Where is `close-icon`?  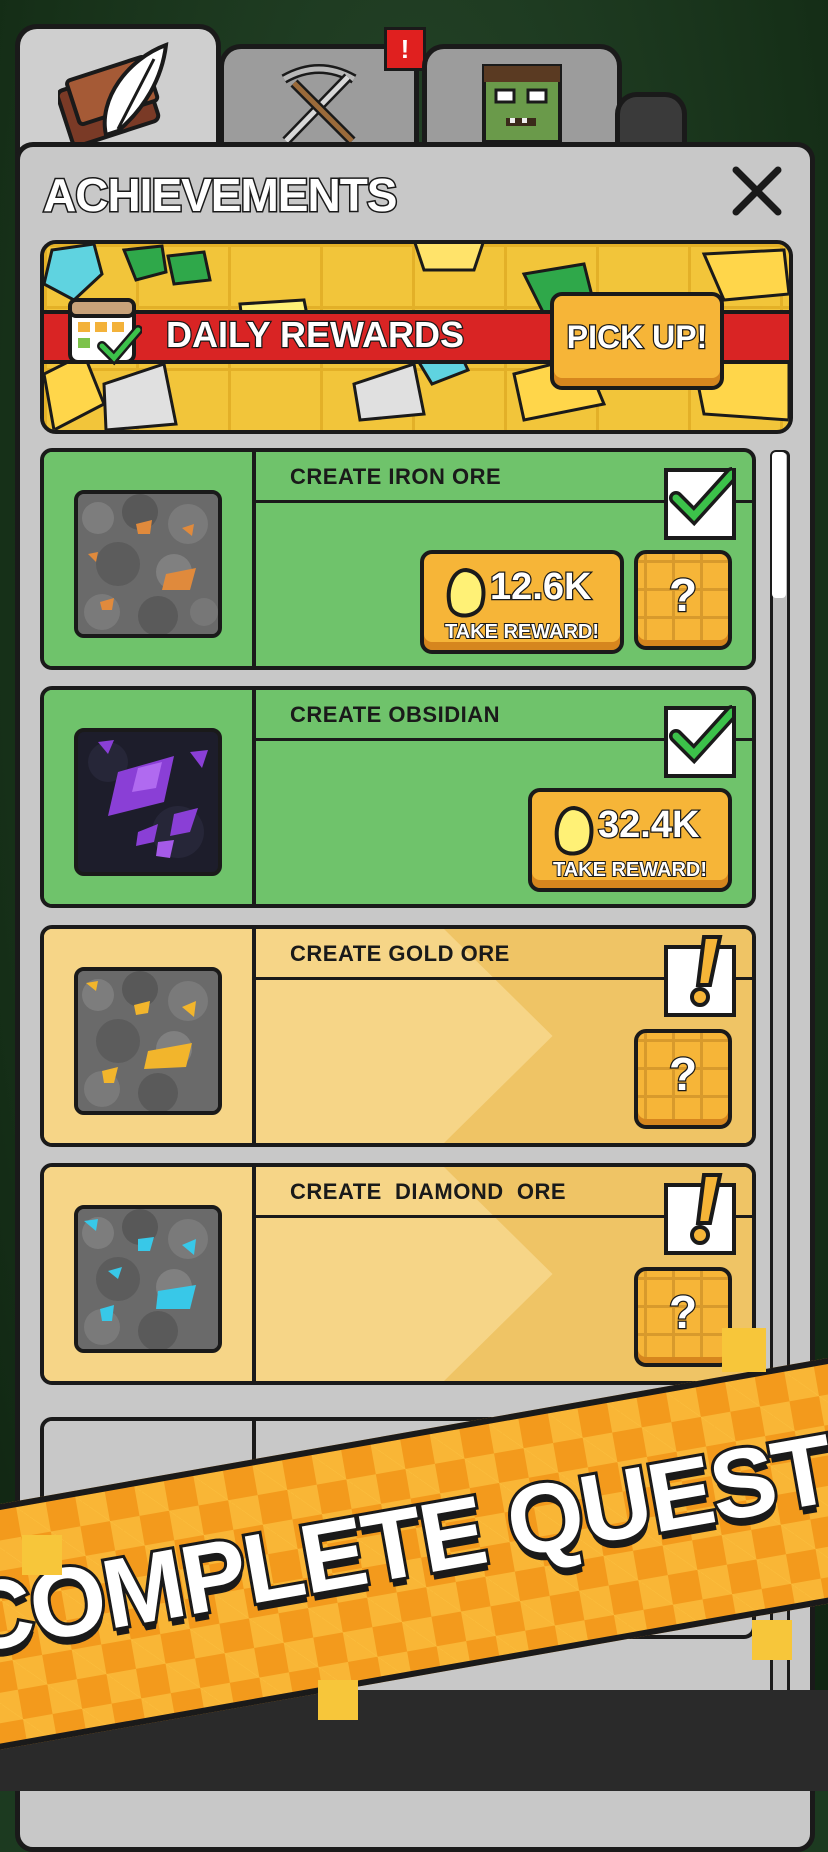 close-icon is located at coordinates (757, 191).